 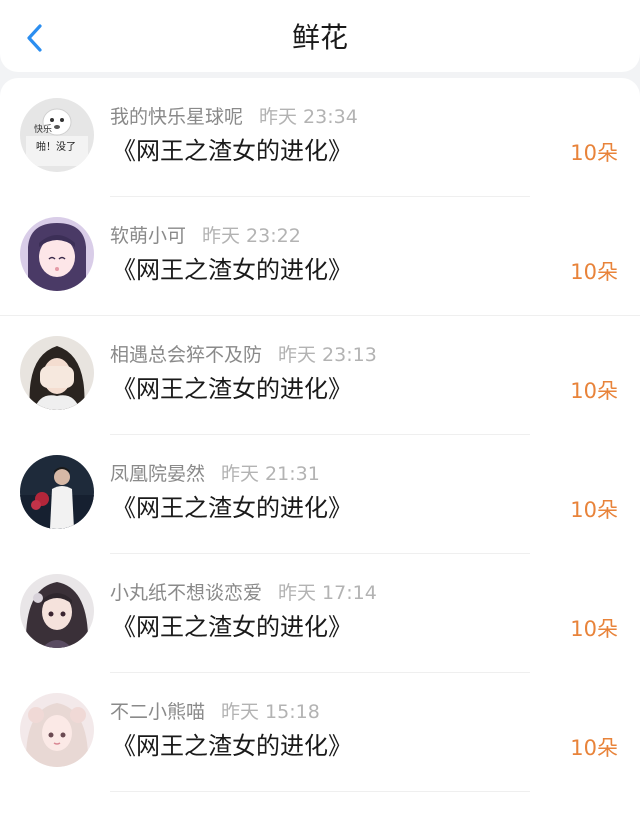 I want to click on svg-text: 啪！没了, so click(x=56, y=146).